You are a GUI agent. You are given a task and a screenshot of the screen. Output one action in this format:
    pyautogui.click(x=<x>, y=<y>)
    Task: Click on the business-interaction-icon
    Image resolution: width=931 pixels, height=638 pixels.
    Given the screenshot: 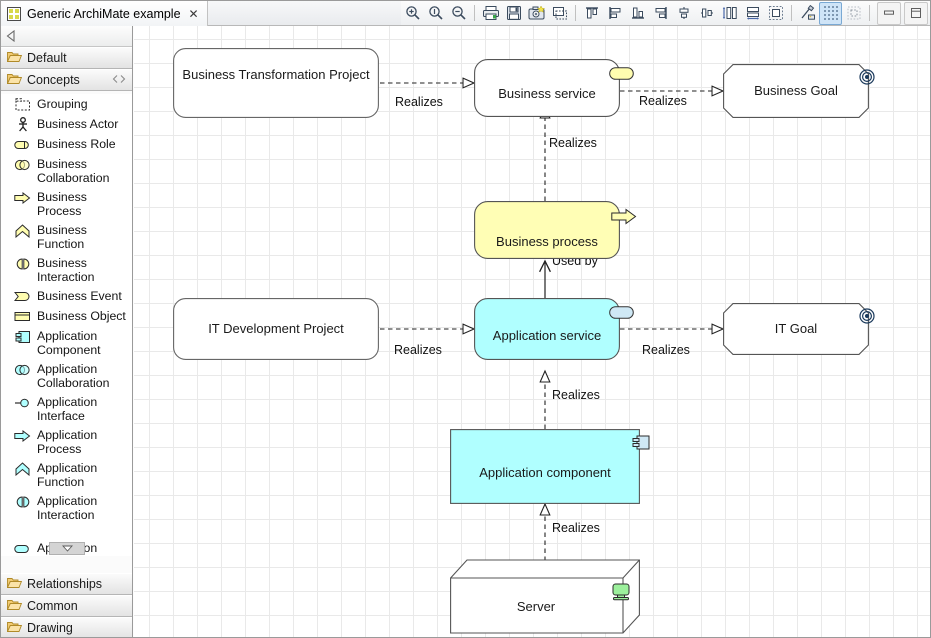 What is the action you would take?
    pyautogui.click(x=22, y=263)
    